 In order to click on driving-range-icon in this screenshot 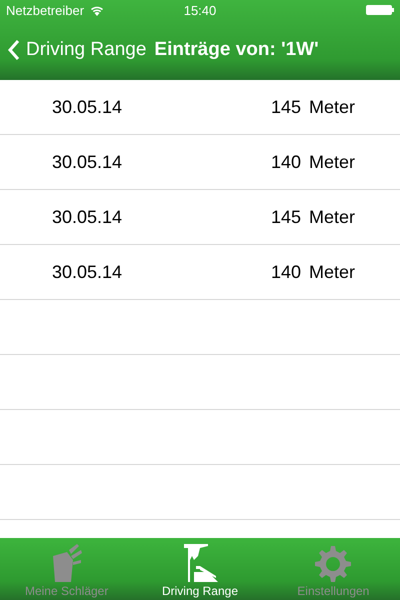, I will do `click(200, 562)`.